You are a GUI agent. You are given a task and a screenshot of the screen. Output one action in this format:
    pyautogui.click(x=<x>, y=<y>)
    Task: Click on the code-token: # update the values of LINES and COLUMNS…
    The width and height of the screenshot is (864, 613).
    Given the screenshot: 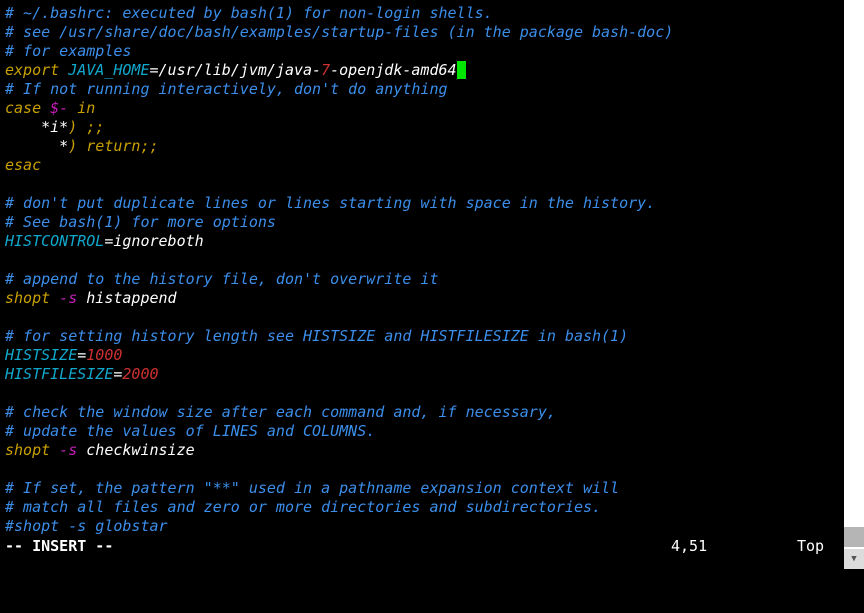 What is the action you would take?
    pyautogui.click(x=190, y=431)
    